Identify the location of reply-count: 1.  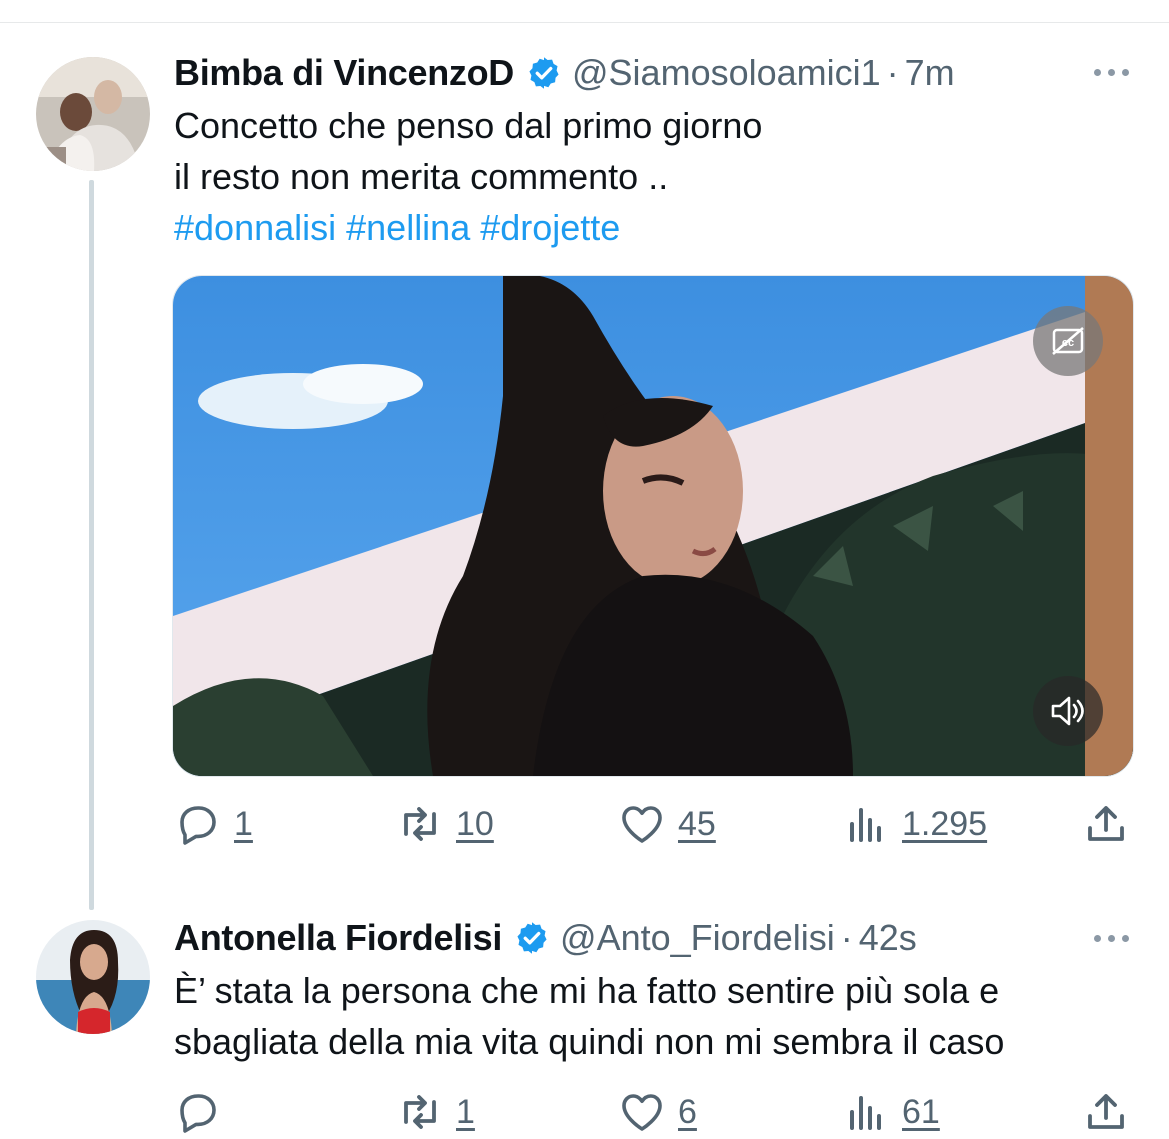
(243, 824).